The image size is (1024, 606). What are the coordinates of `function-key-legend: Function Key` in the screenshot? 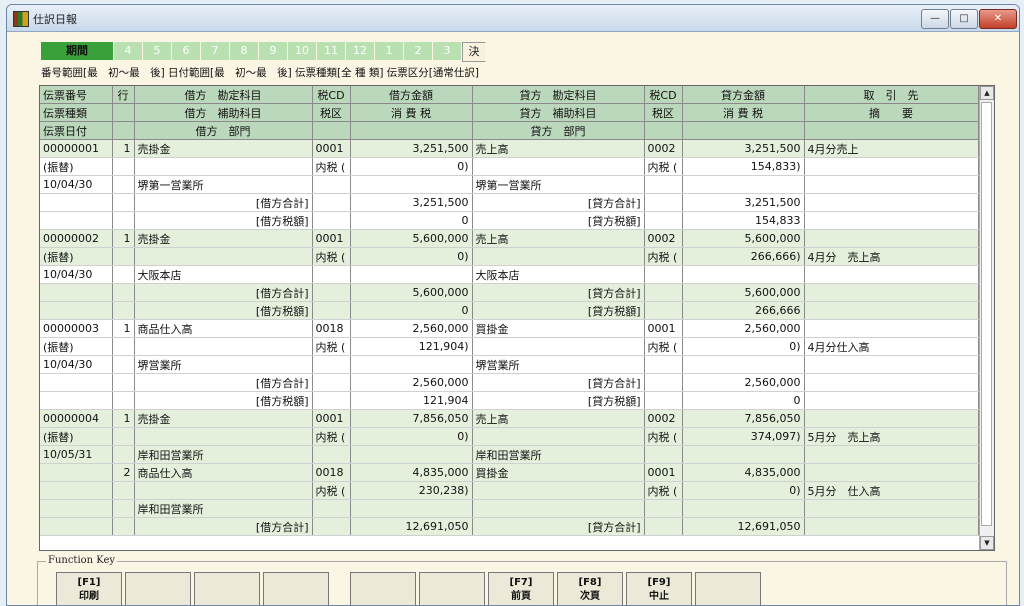 It's located at (82, 560).